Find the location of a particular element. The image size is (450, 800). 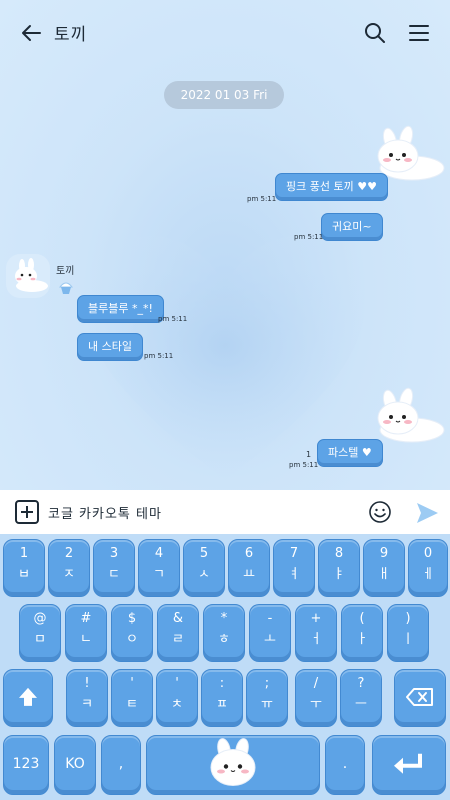

key-yu: ; ㅠ is located at coordinates (267, 698).